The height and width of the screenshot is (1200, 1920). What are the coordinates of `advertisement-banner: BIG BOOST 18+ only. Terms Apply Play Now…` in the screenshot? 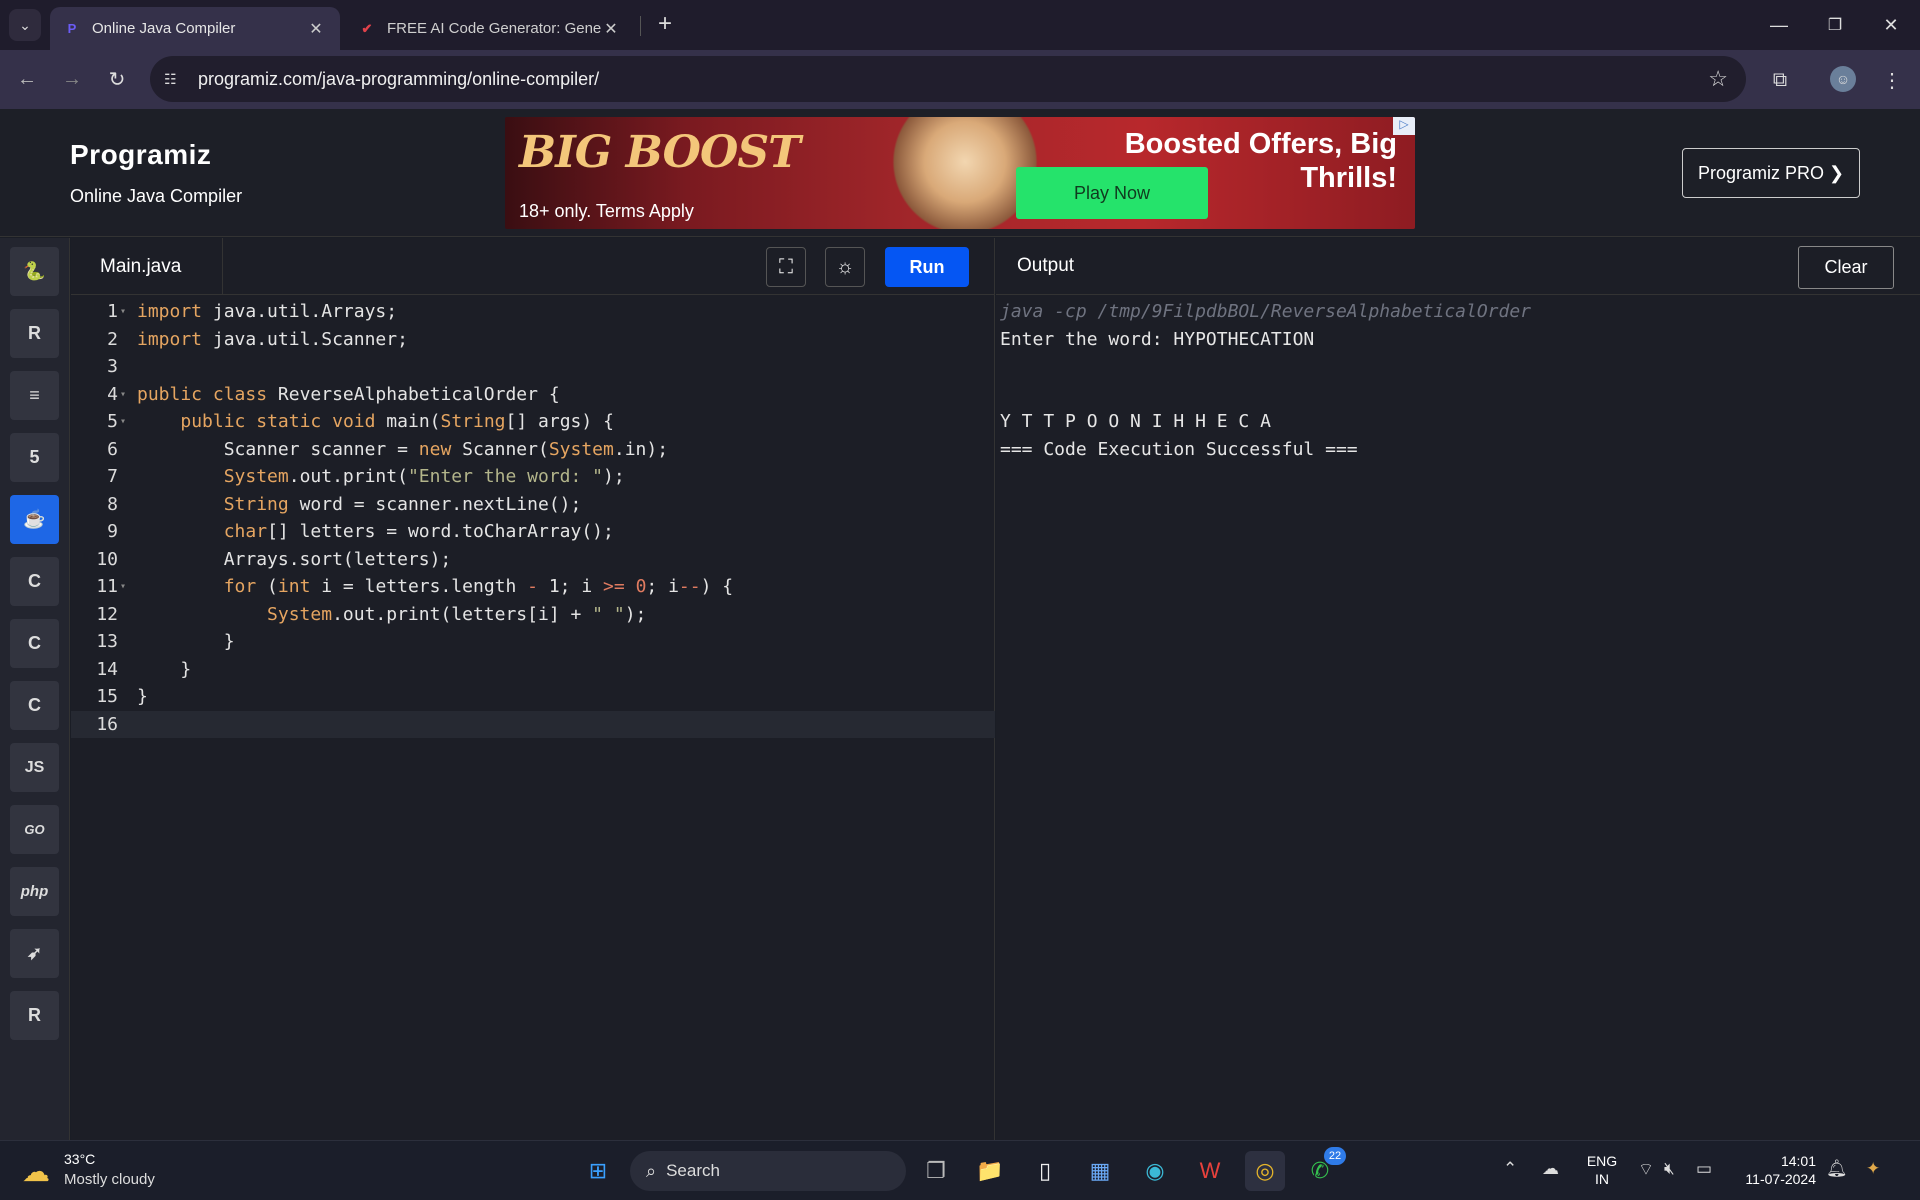 It's located at (960, 173).